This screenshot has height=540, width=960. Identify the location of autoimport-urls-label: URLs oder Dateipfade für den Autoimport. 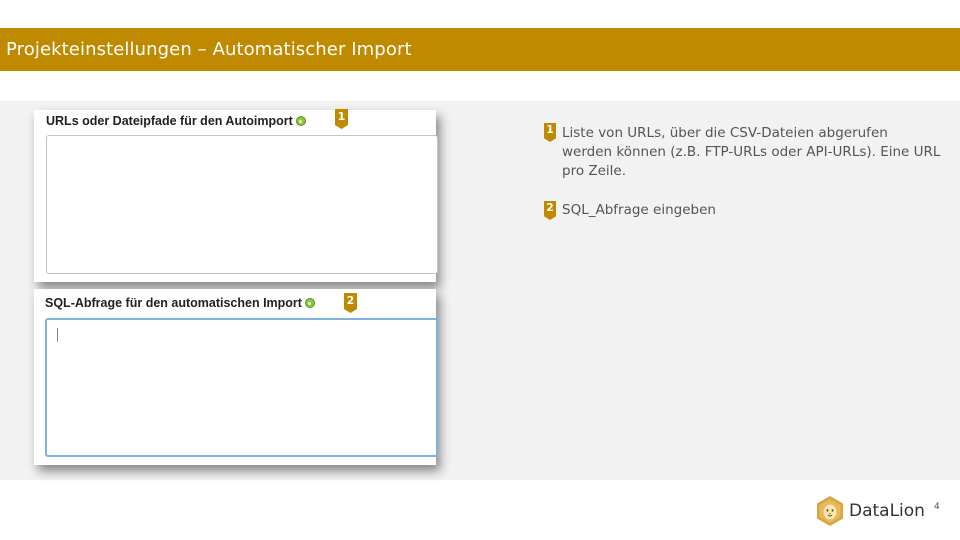
(169, 121).